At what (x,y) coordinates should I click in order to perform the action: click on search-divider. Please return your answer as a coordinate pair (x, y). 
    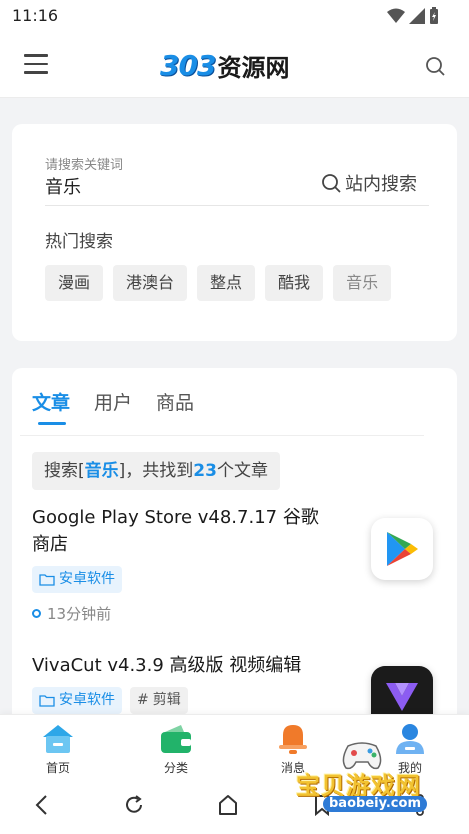
    Looking at the image, I should click on (237, 205).